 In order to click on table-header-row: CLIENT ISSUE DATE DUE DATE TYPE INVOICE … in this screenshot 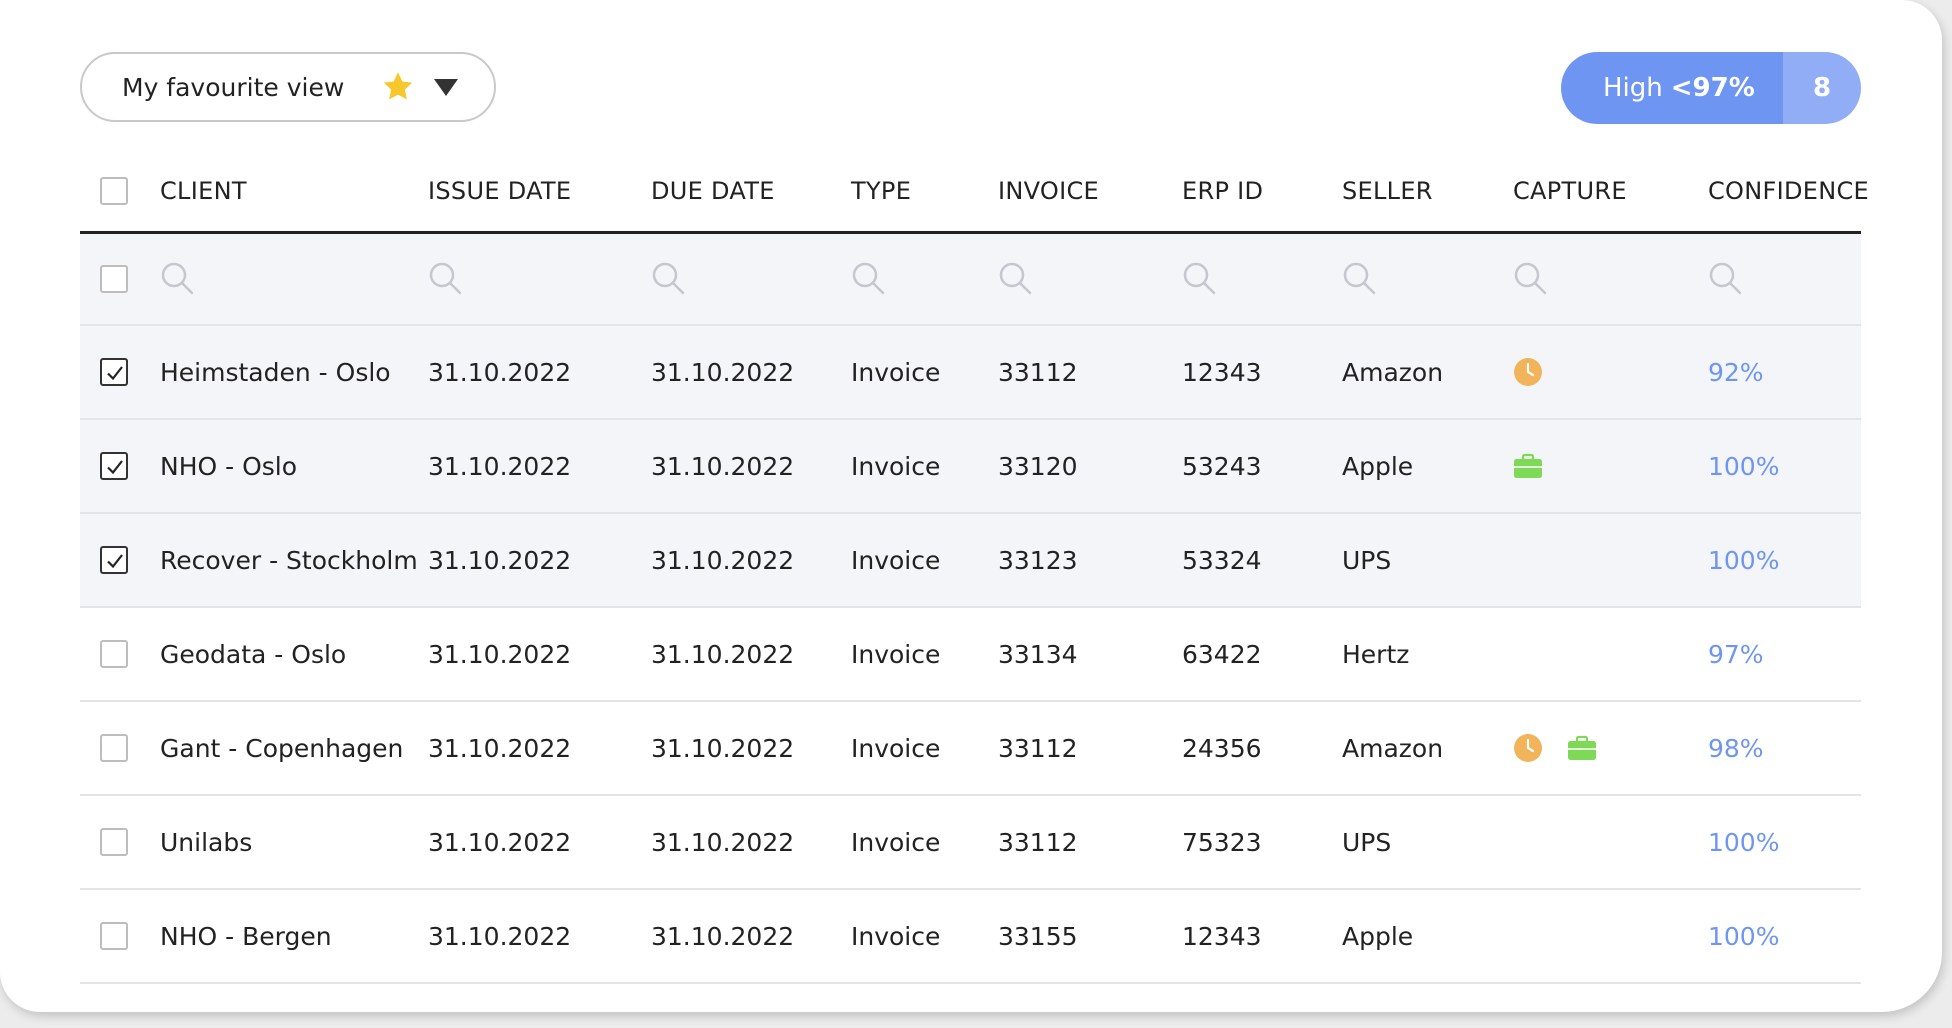, I will do `click(974, 192)`.